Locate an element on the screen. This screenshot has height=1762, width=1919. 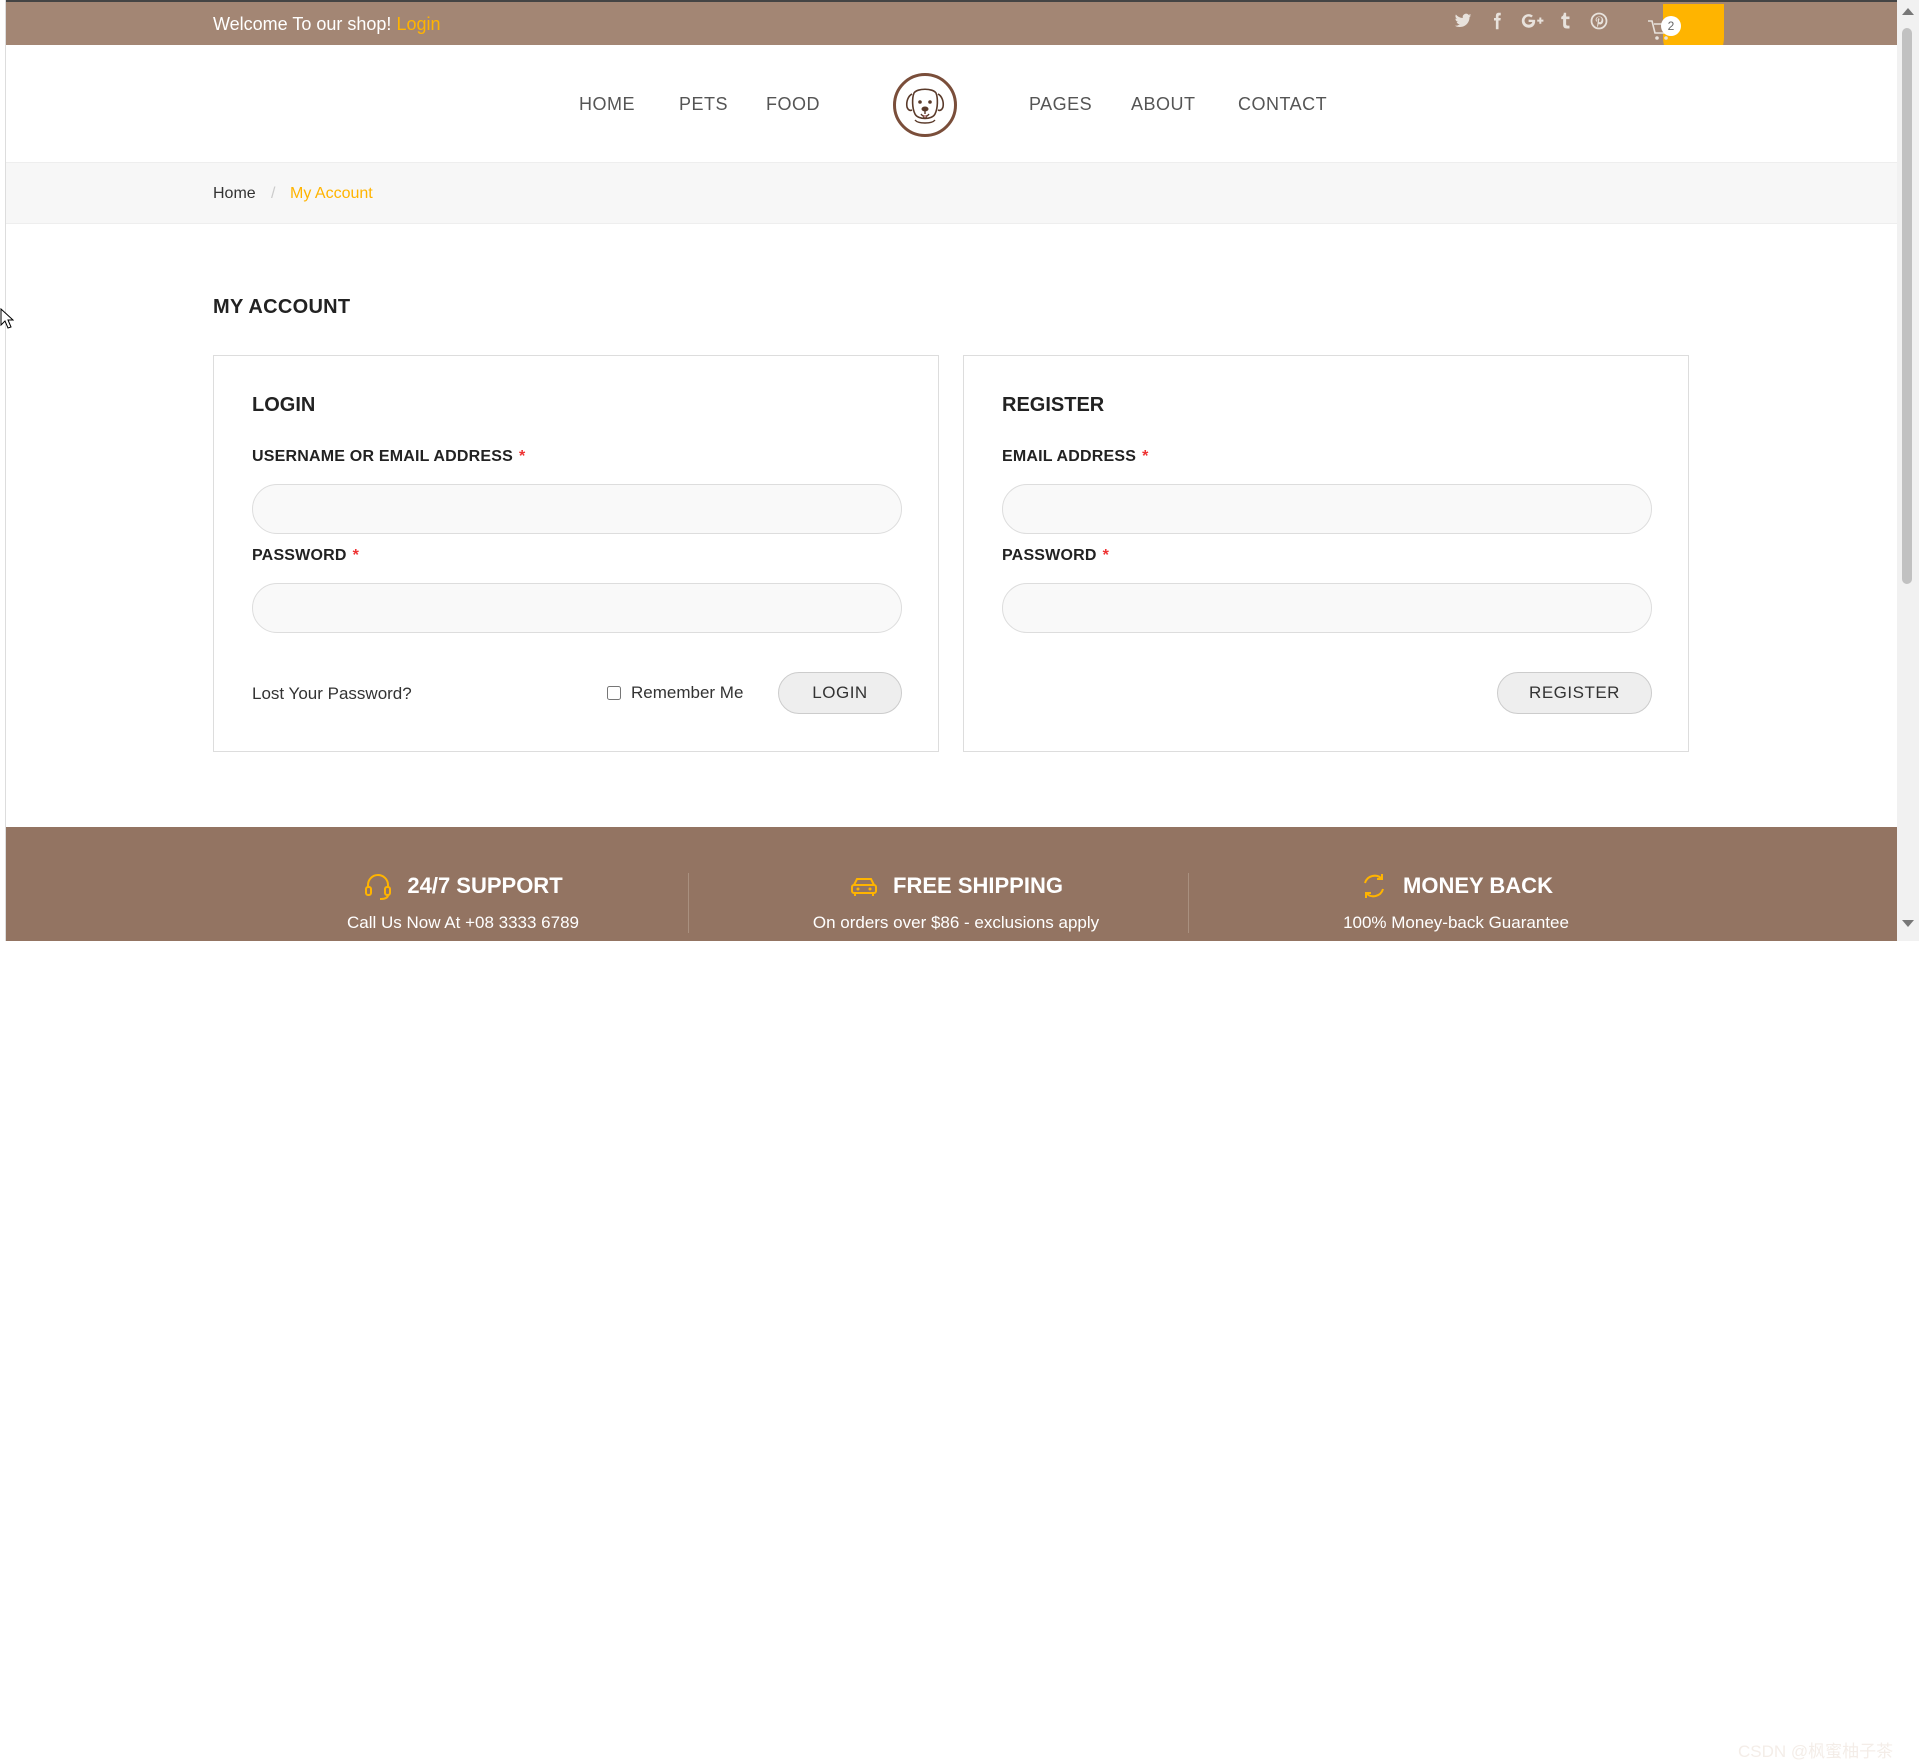
login-password-label-text: PASSWORD is located at coordinates (299, 555).